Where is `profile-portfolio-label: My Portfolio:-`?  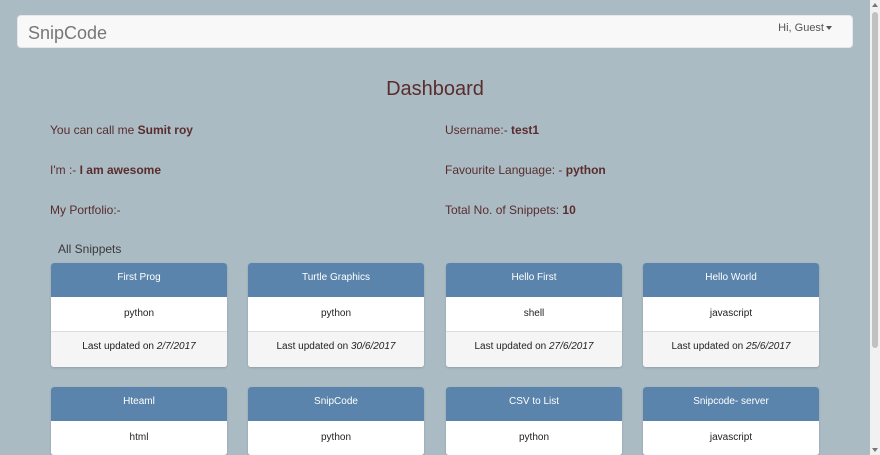 profile-portfolio-label: My Portfolio:- is located at coordinates (85, 210).